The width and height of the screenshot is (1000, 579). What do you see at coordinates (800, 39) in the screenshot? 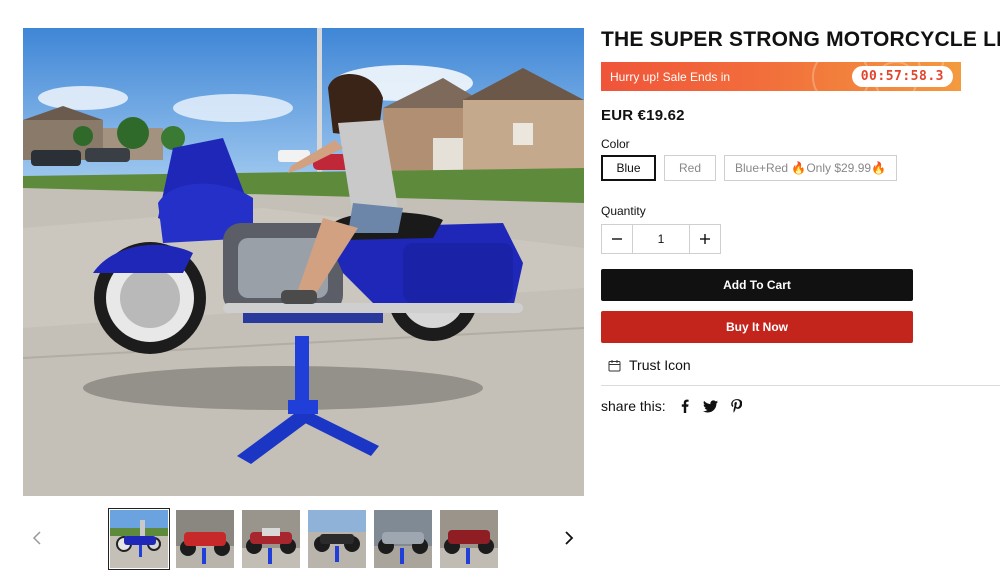
I see `product-title: THE SUPER STRONG MOTORCYCLE LIFT` at bounding box center [800, 39].